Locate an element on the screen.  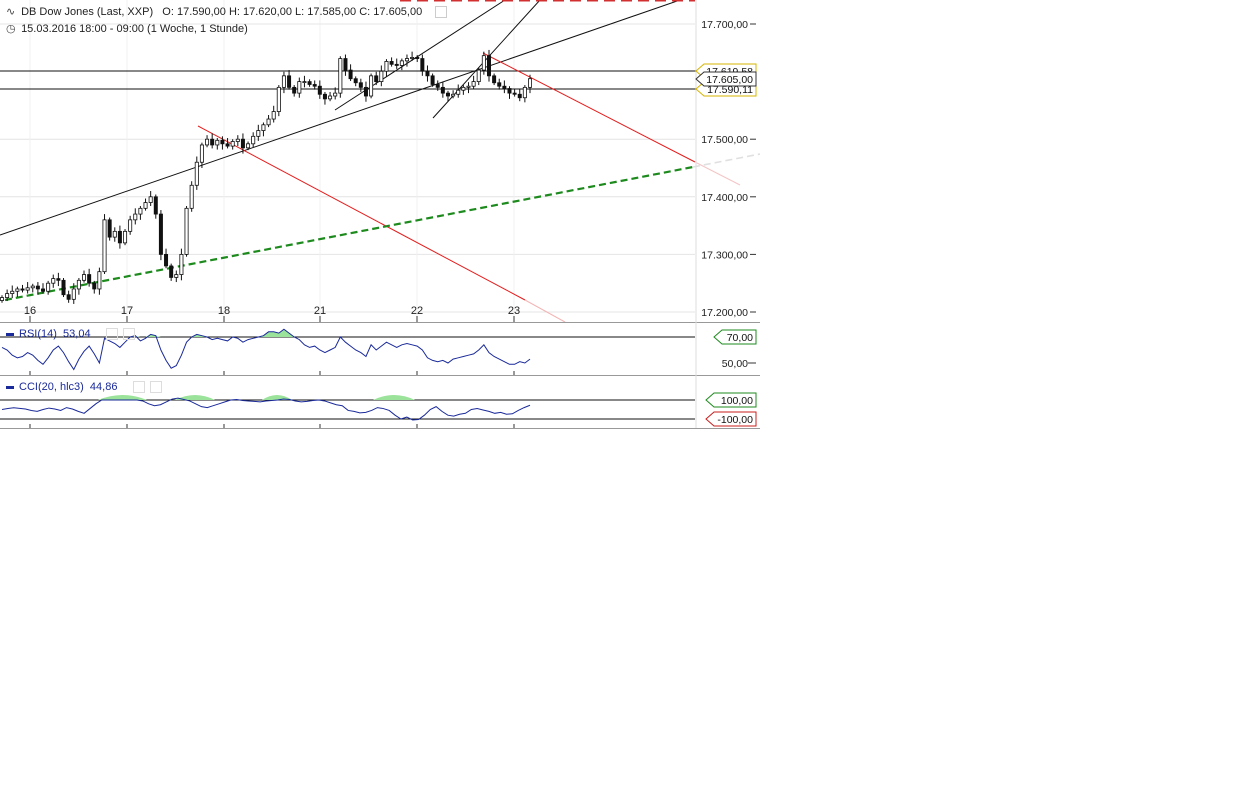
marker-current: 17.605,00 is located at coordinates (726, 79).